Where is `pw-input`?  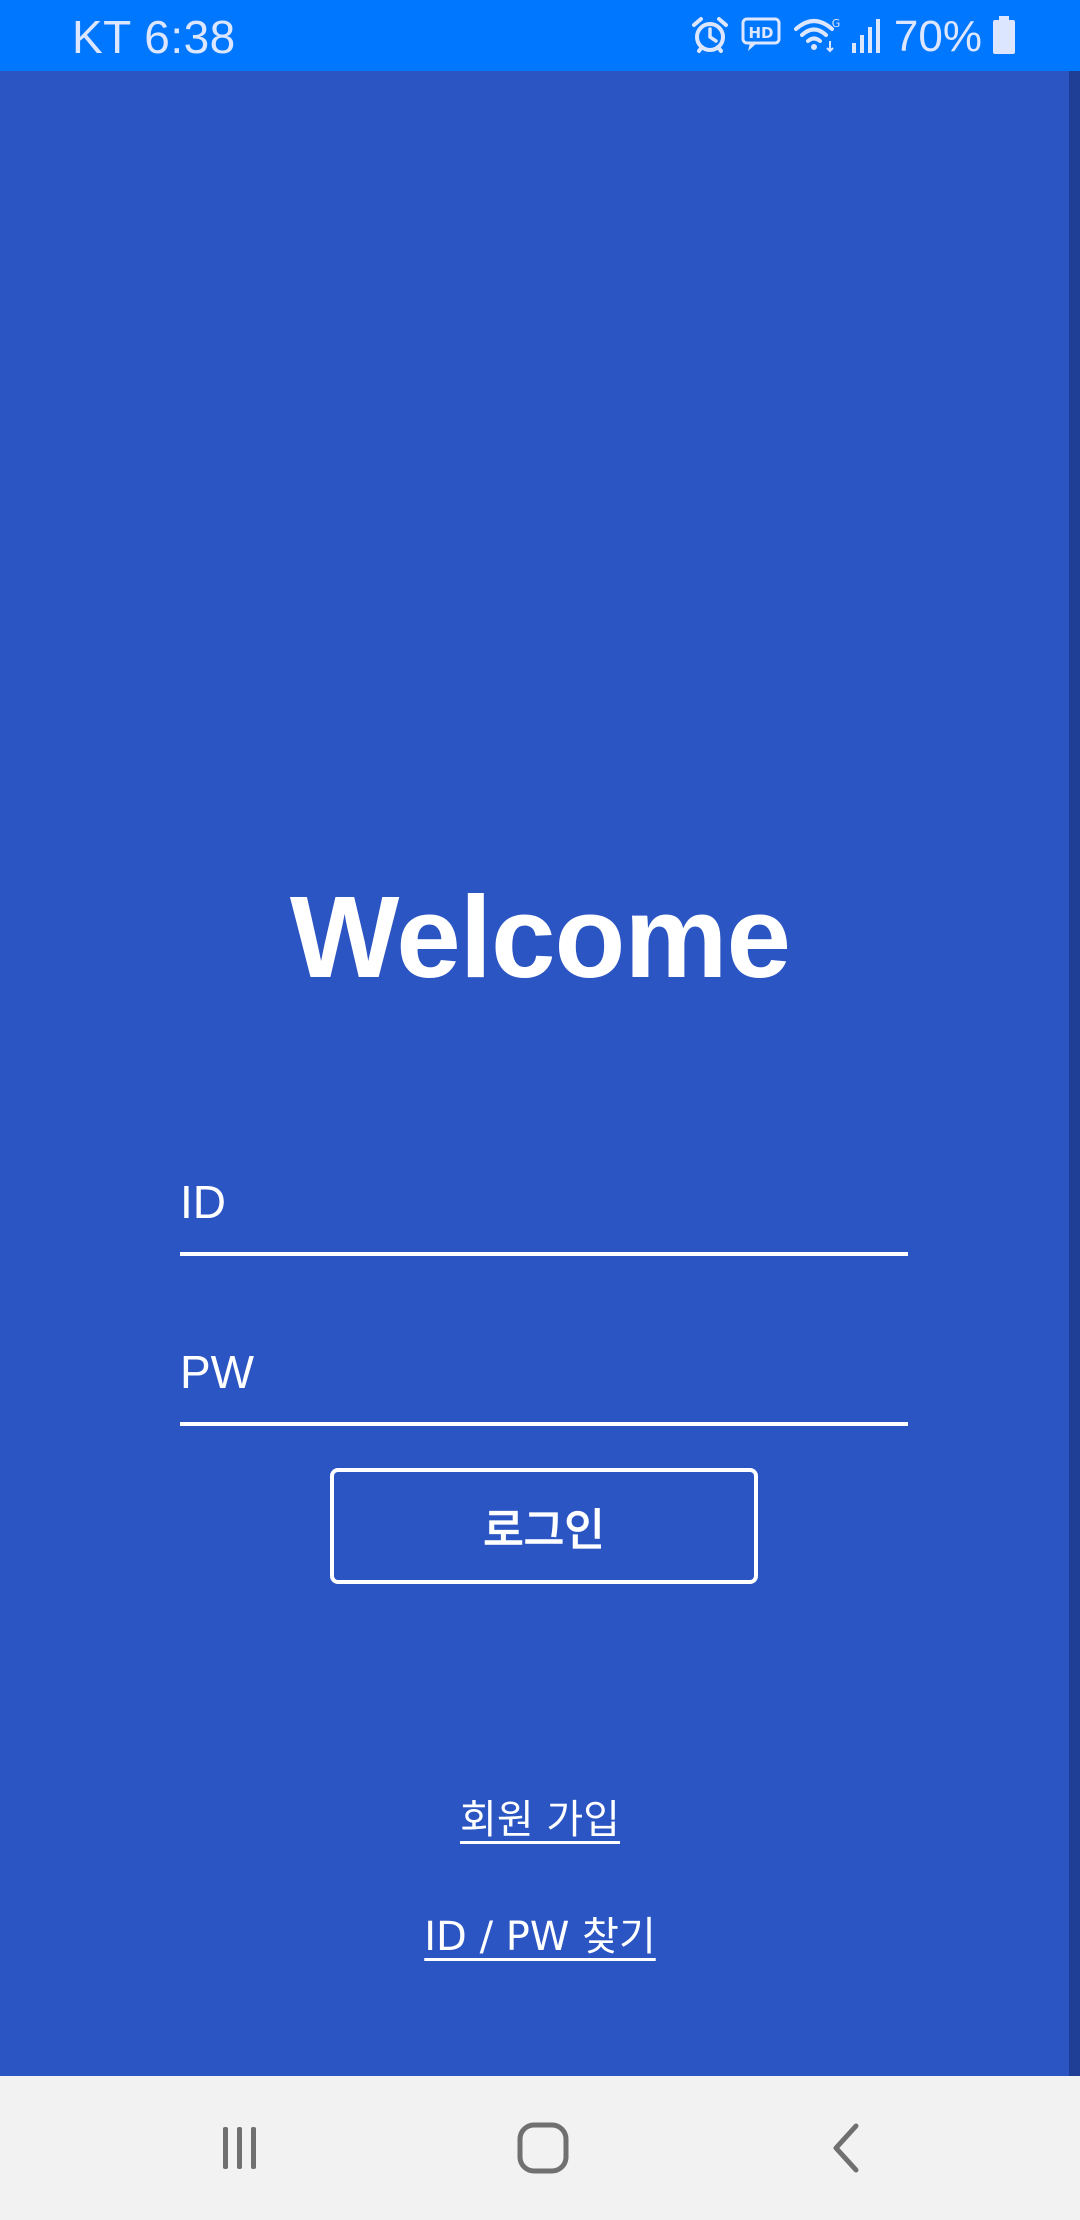 pw-input is located at coordinates (544, 1372).